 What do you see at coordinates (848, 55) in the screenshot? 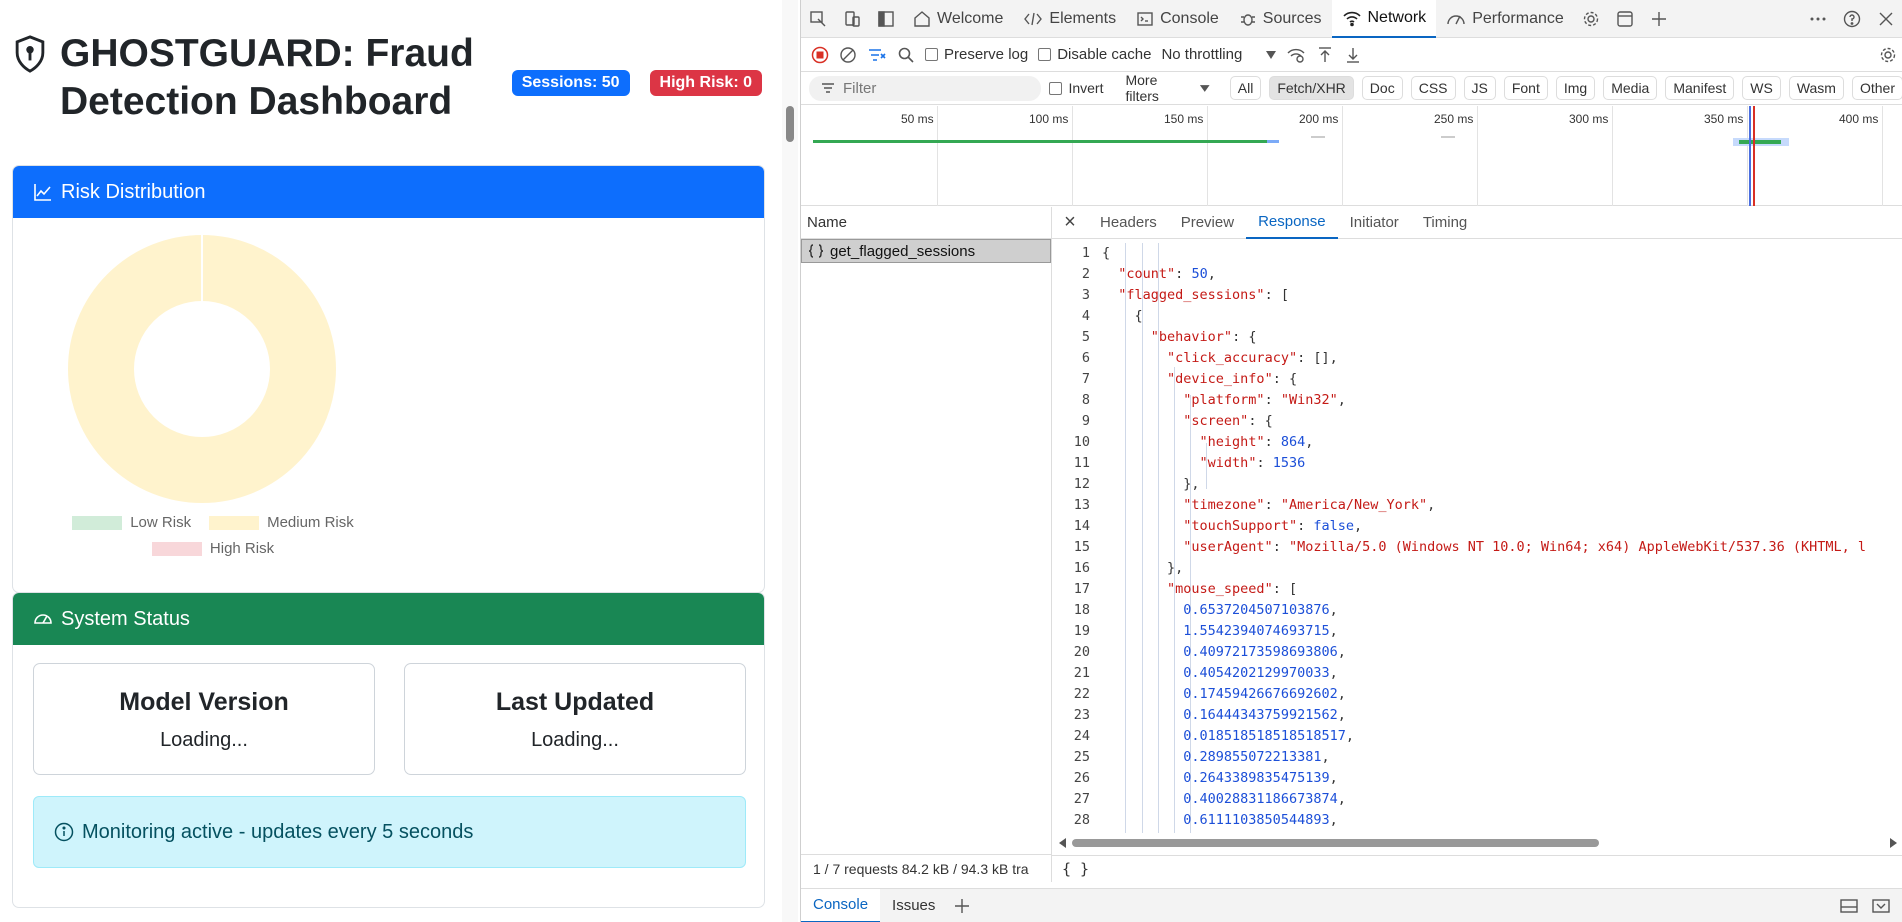
I see `clear-log-icon` at bounding box center [848, 55].